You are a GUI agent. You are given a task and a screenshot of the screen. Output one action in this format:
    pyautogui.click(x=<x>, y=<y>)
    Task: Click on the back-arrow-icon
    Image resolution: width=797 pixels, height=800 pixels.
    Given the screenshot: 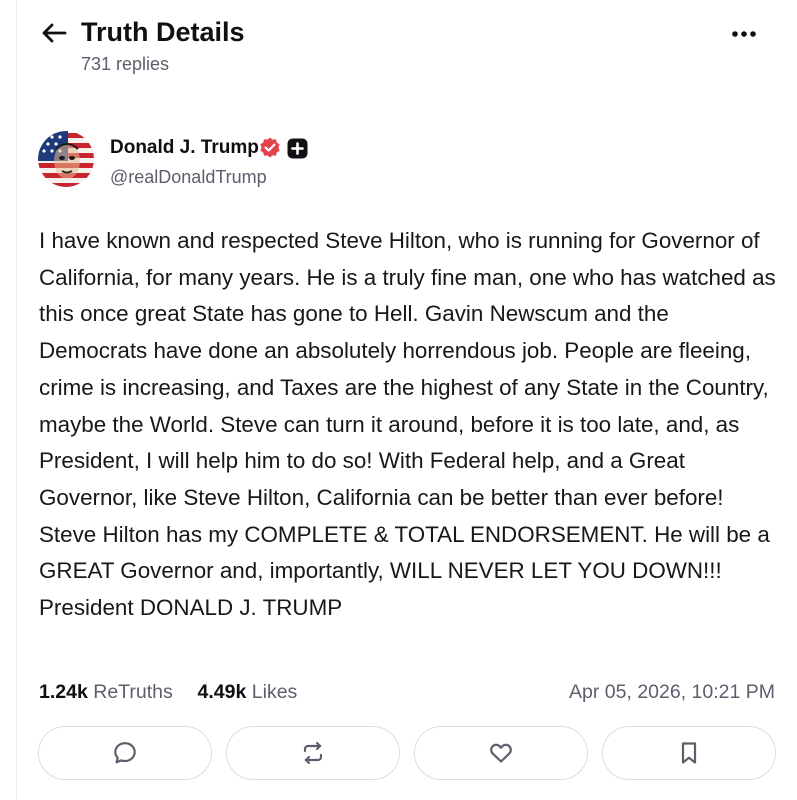 What is the action you would take?
    pyautogui.click(x=54, y=33)
    